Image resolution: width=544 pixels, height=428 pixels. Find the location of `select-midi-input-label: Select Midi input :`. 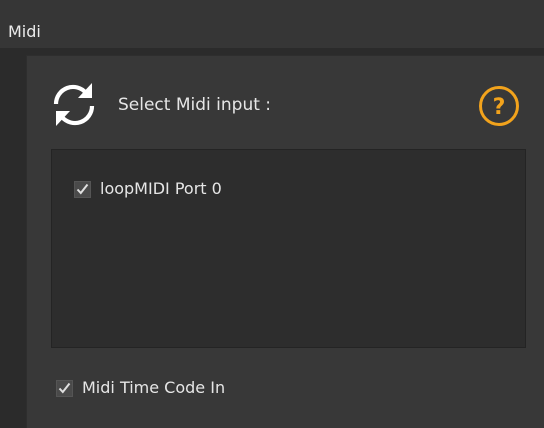

select-midi-input-label: Select Midi input : is located at coordinates (195, 105).